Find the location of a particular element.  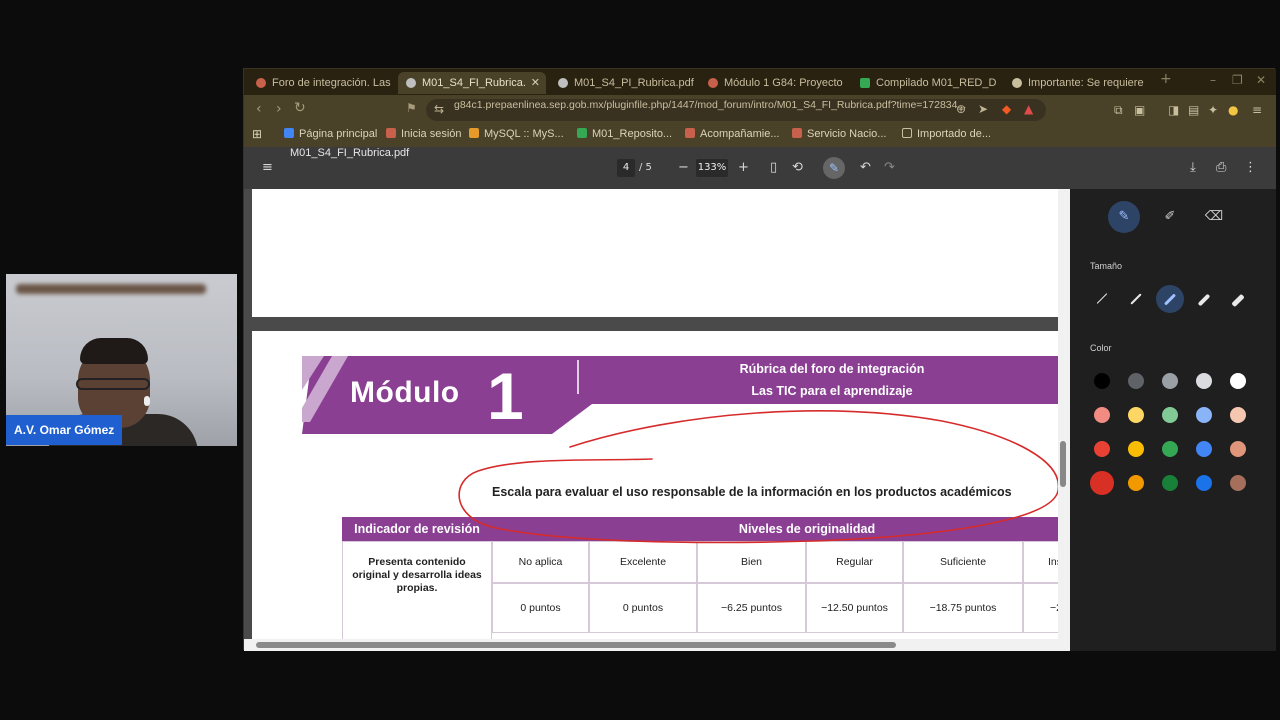

person-glasses is located at coordinates (113, 384).